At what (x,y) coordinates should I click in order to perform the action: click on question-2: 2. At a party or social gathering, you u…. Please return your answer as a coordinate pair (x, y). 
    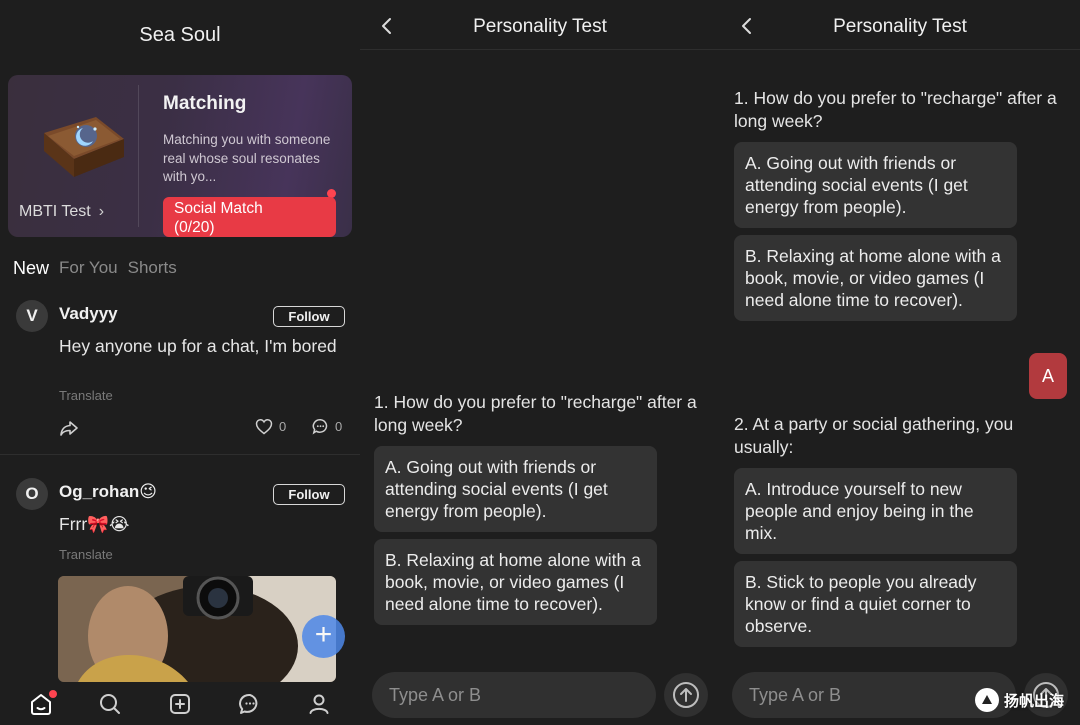
    Looking at the image, I should click on (874, 435).